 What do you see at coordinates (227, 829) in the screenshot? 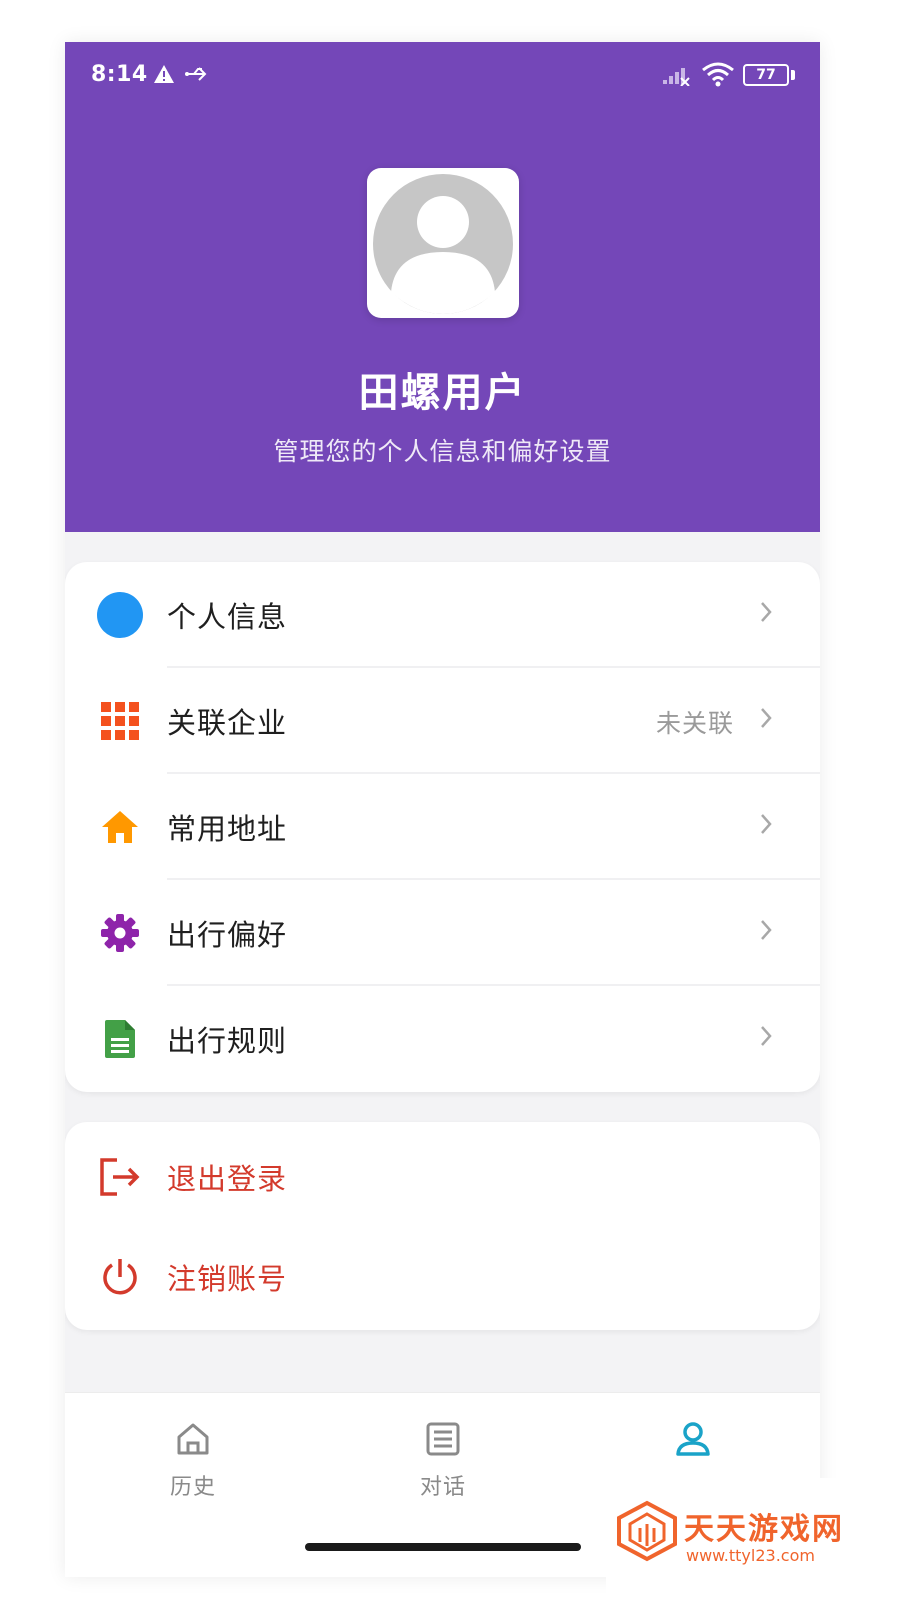
I see `menu-item-label: 常用地址` at bounding box center [227, 829].